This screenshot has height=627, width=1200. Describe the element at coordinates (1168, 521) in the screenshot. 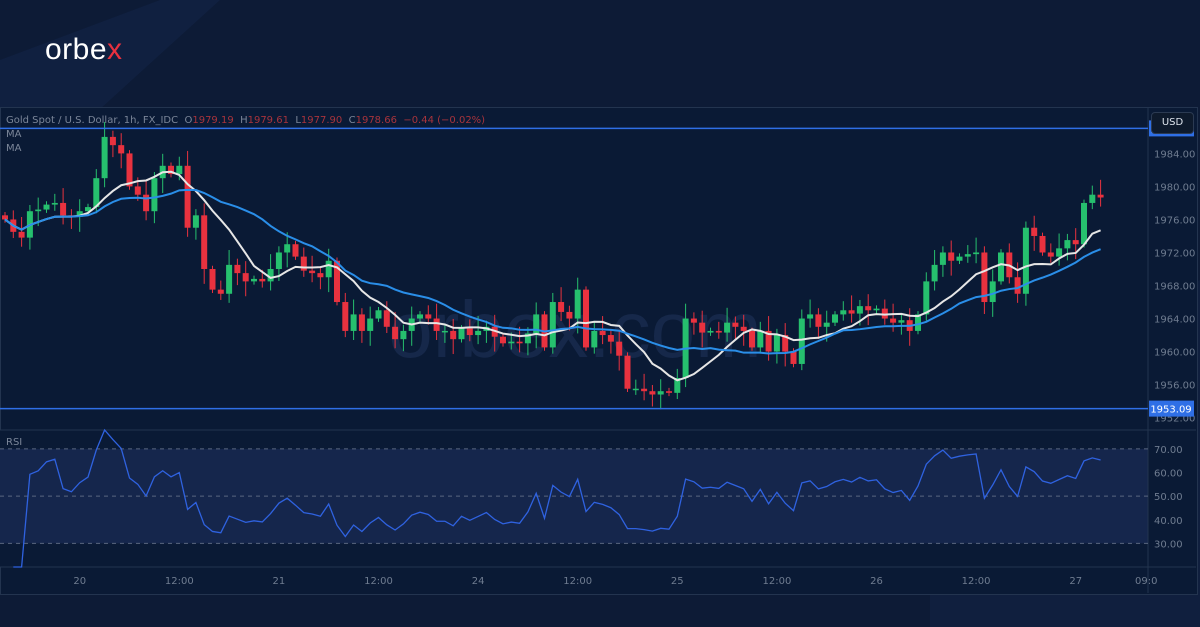

I see `rsi-tick-label: 40.00` at that location.